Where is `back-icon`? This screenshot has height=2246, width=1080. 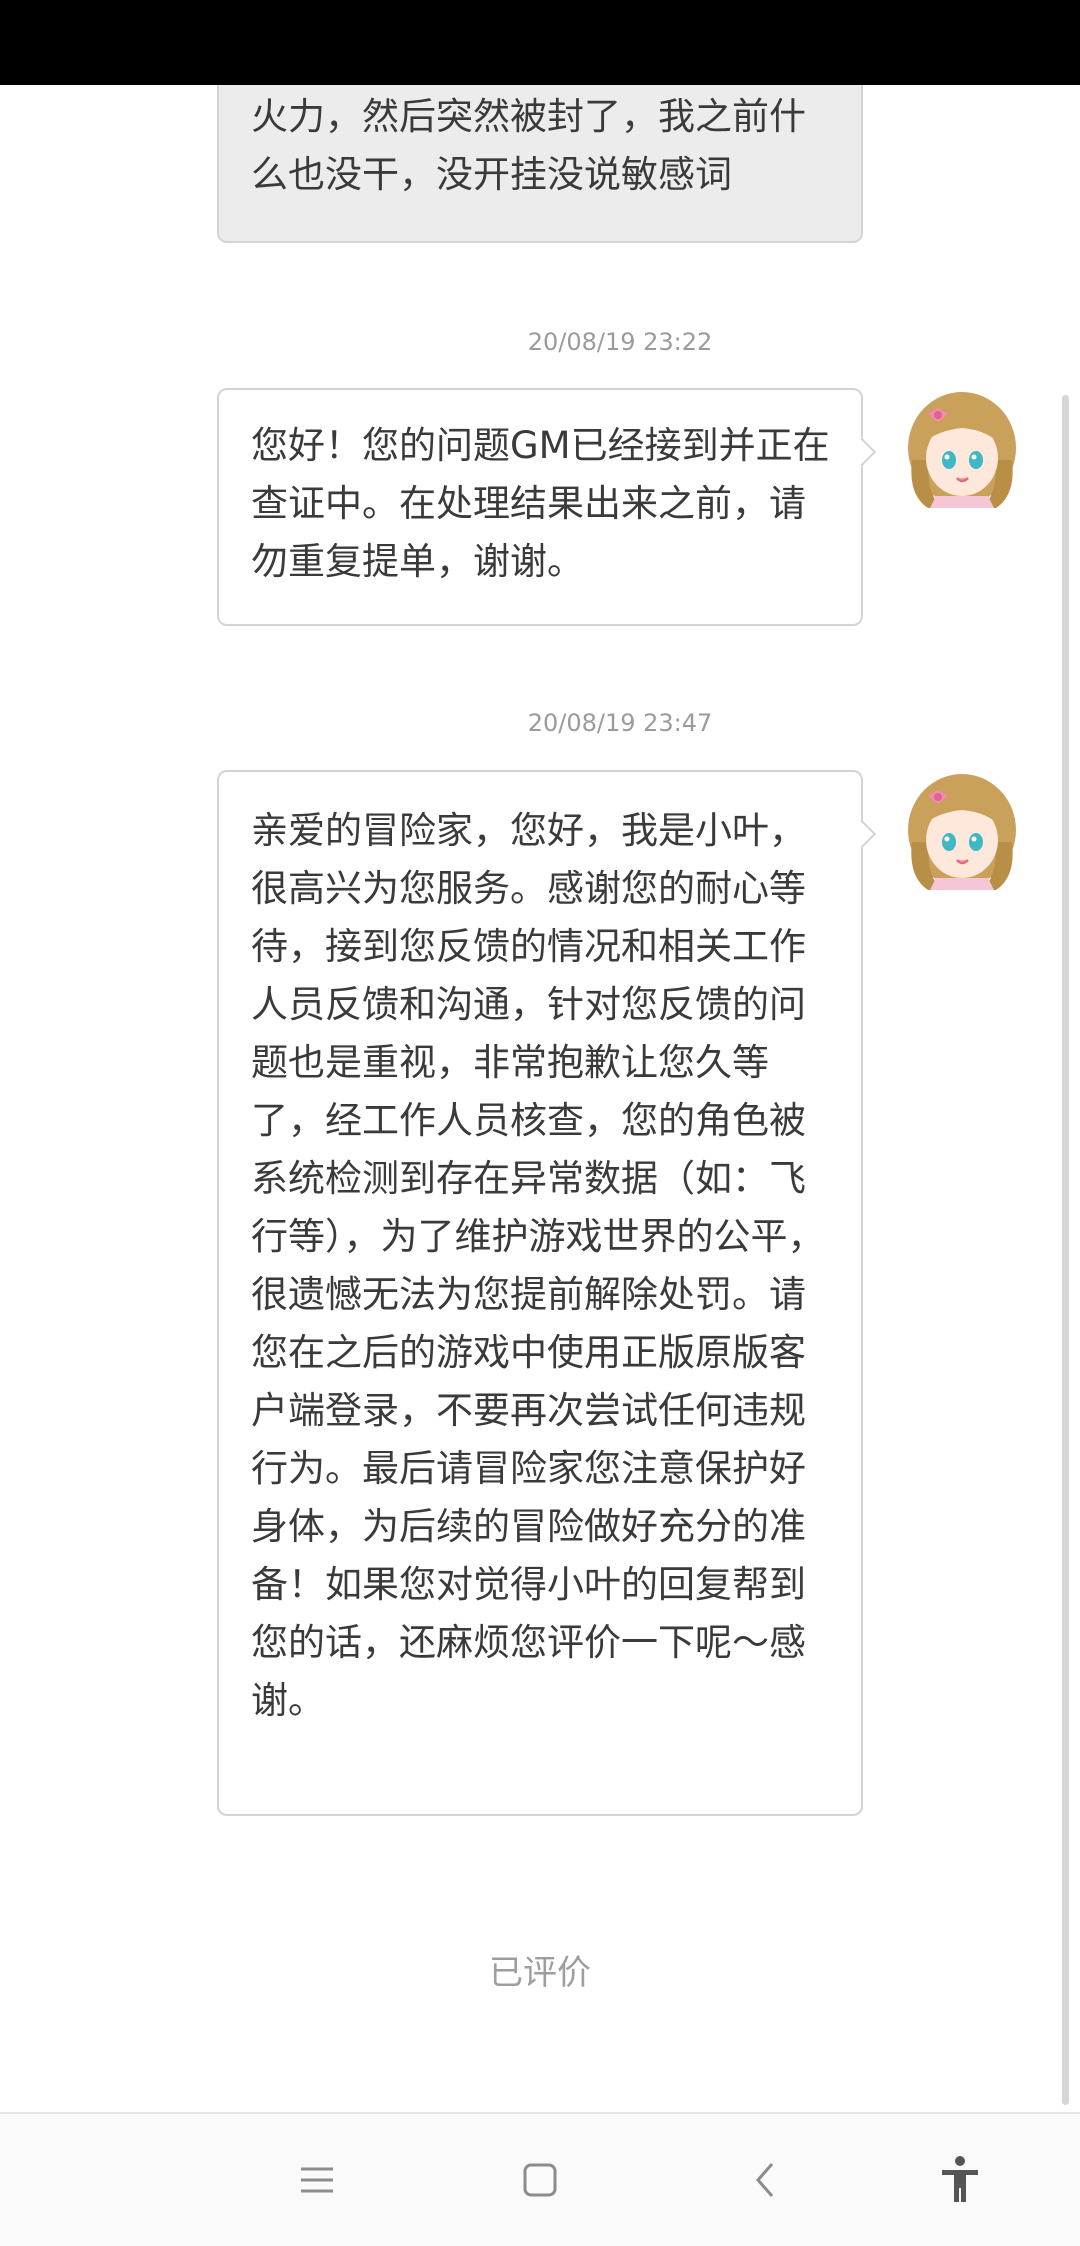
back-icon is located at coordinates (766, 2180).